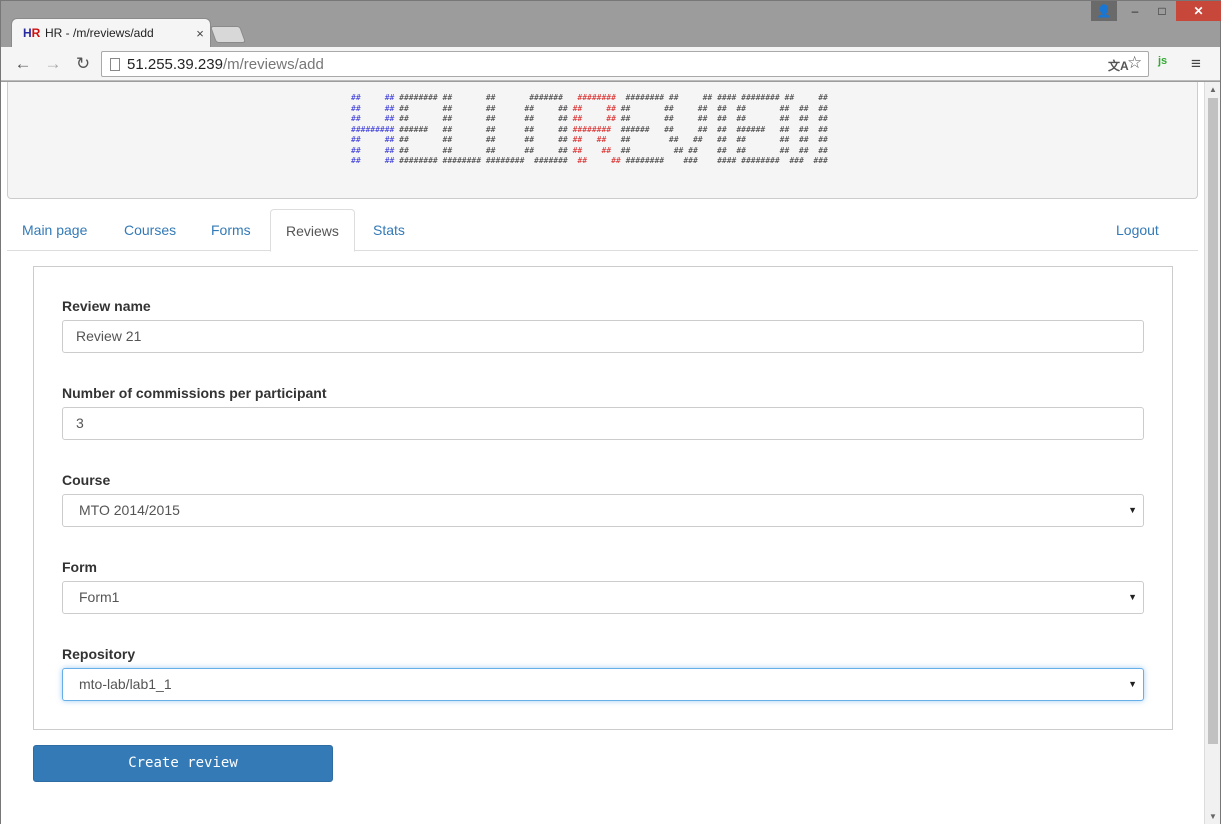 This screenshot has height=824, width=1221. What do you see at coordinates (1137, 230) in the screenshot?
I see `logout-link: Logout` at bounding box center [1137, 230].